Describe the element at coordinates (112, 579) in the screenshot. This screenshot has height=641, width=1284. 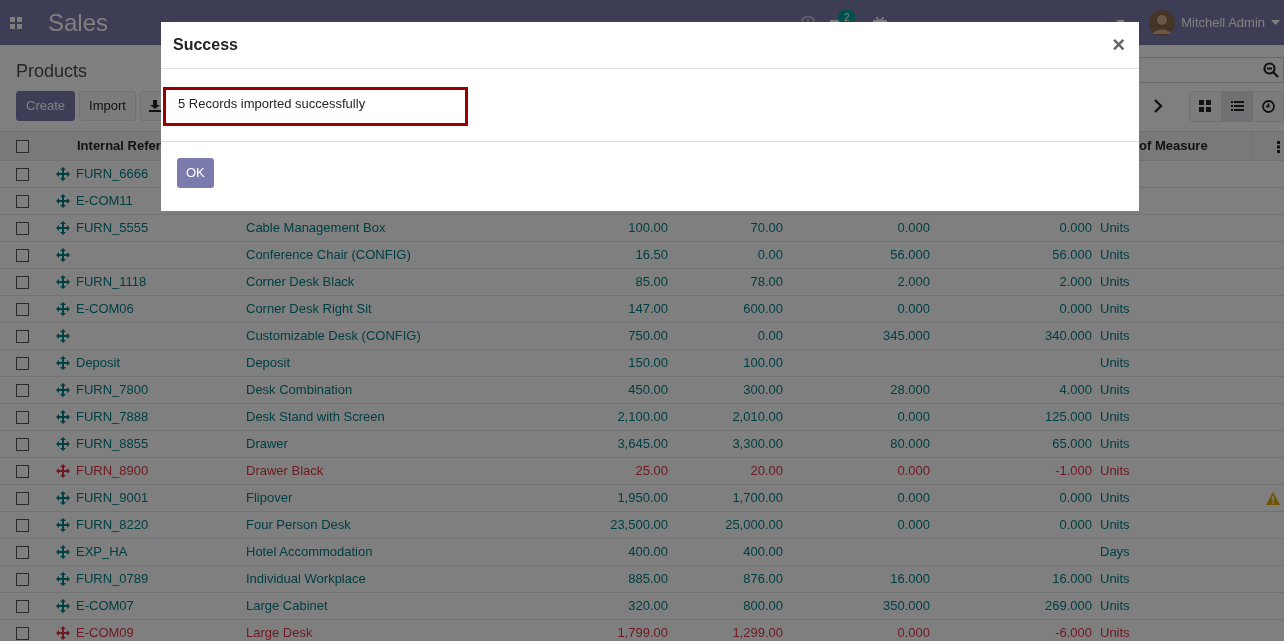
I see `table-cell: FURN_0789` at that location.